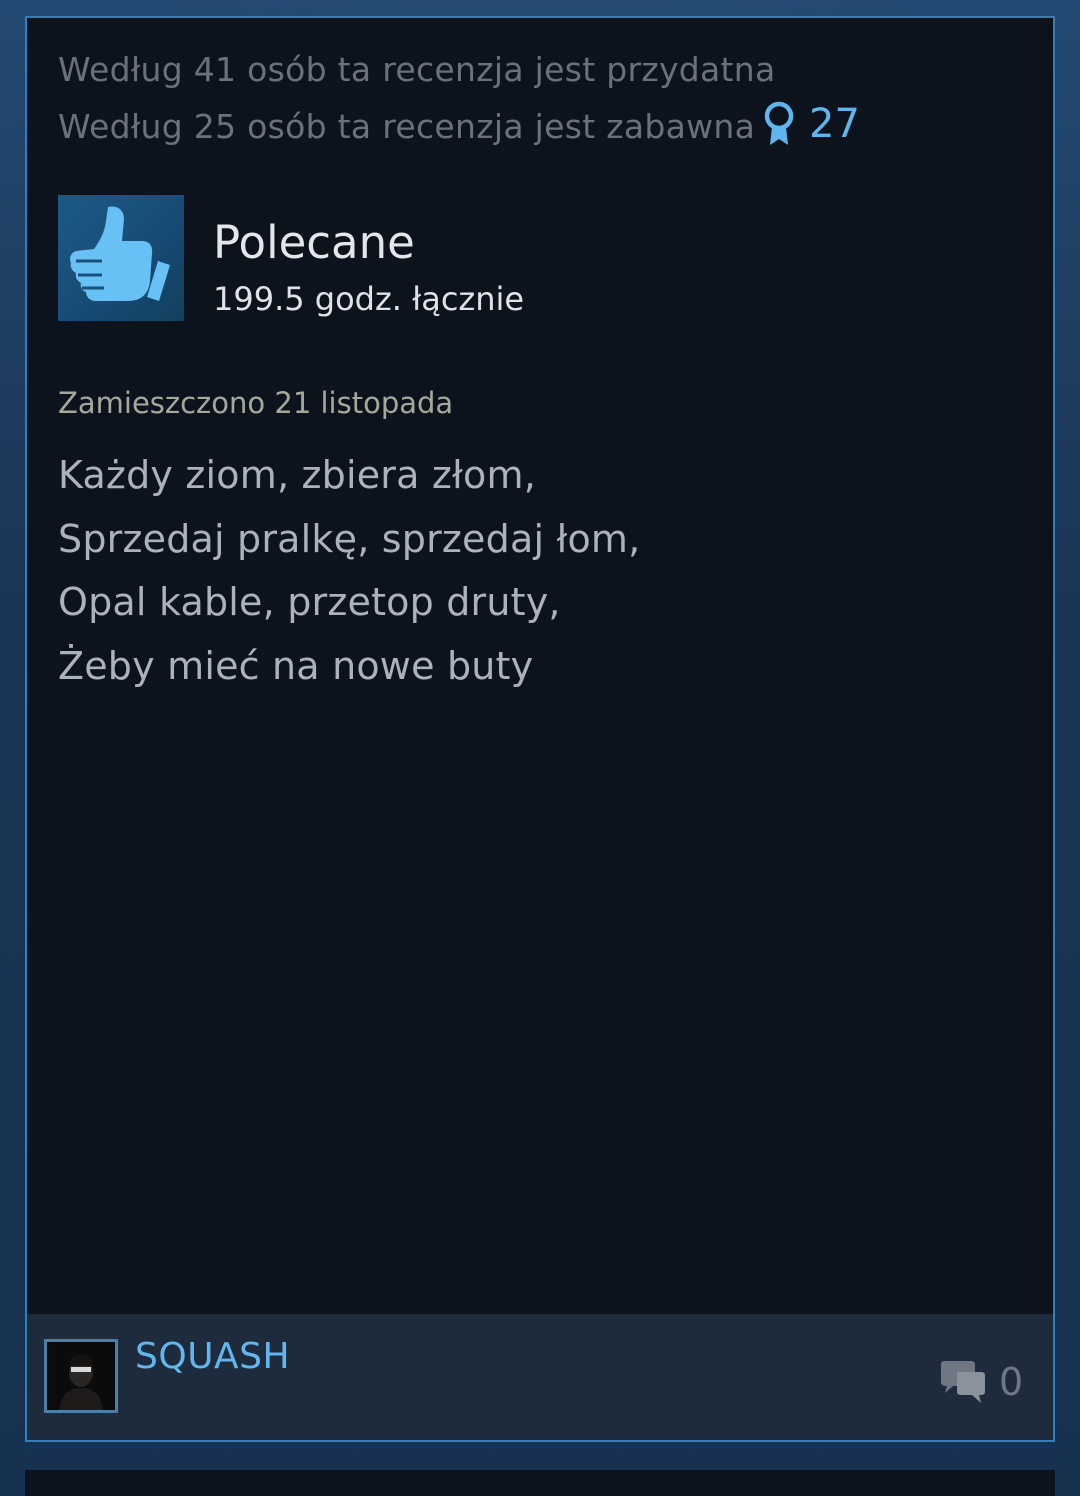 The height and width of the screenshot is (1496, 1080). Describe the element at coordinates (296, 665) in the screenshot. I see `review-line: Żeby mieć na nowe buty` at that location.